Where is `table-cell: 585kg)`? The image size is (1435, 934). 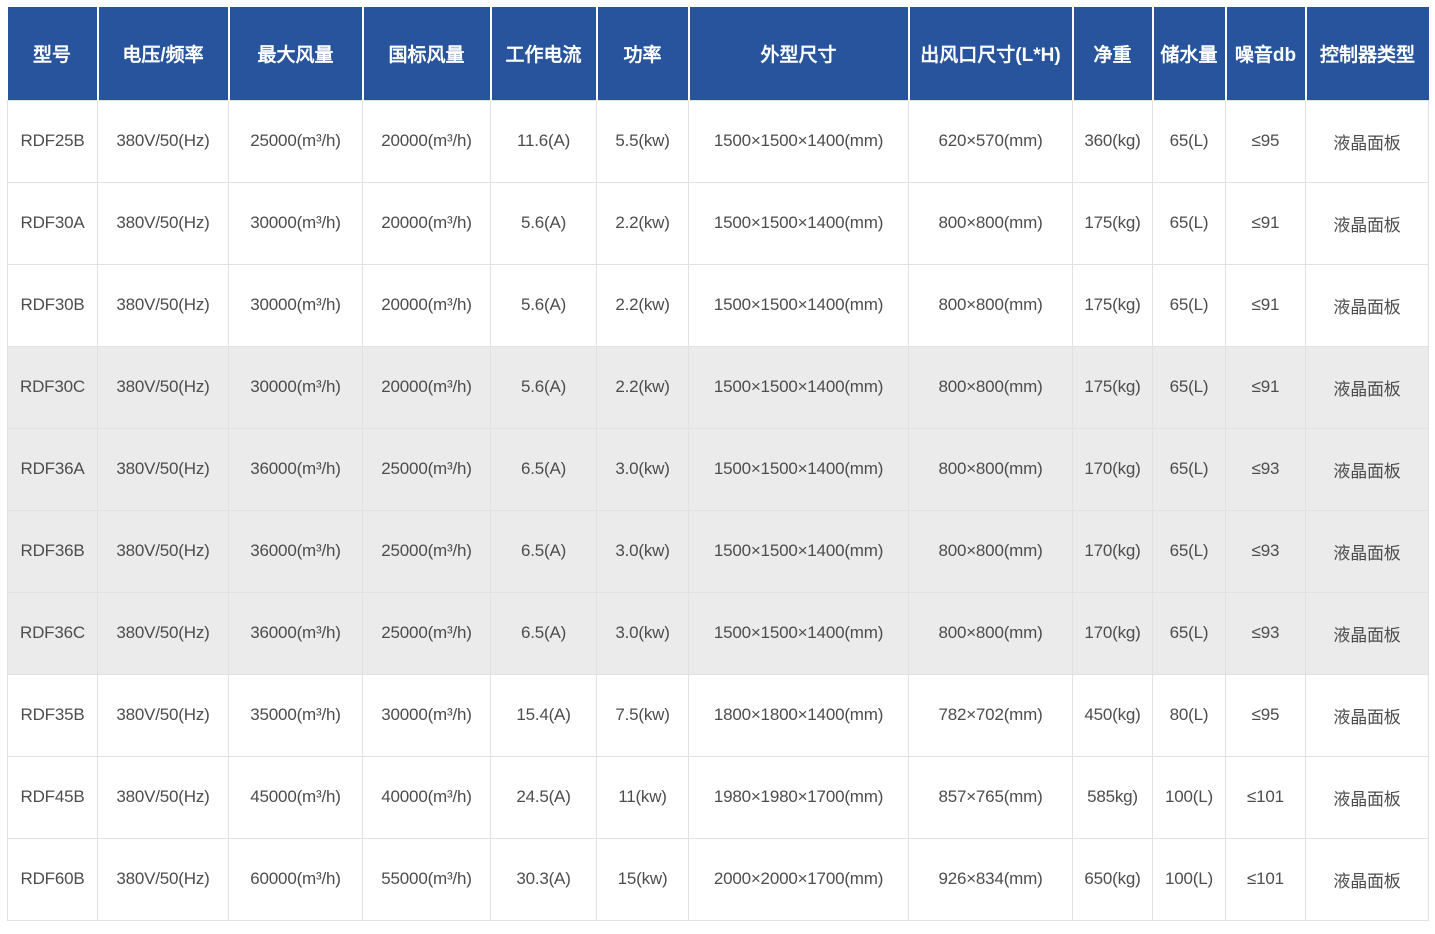
table-cell: 585kg) is located at coordinates (1112, 797).